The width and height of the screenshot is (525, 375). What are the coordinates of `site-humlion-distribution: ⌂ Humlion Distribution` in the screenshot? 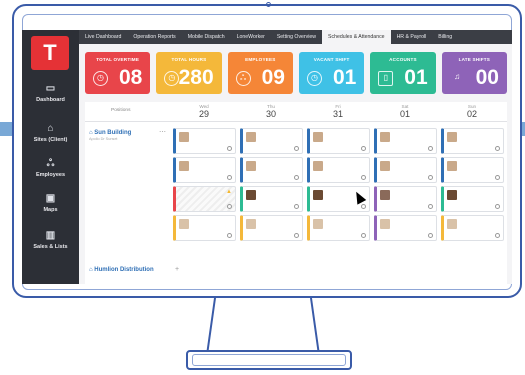 It's located at (121, 270).